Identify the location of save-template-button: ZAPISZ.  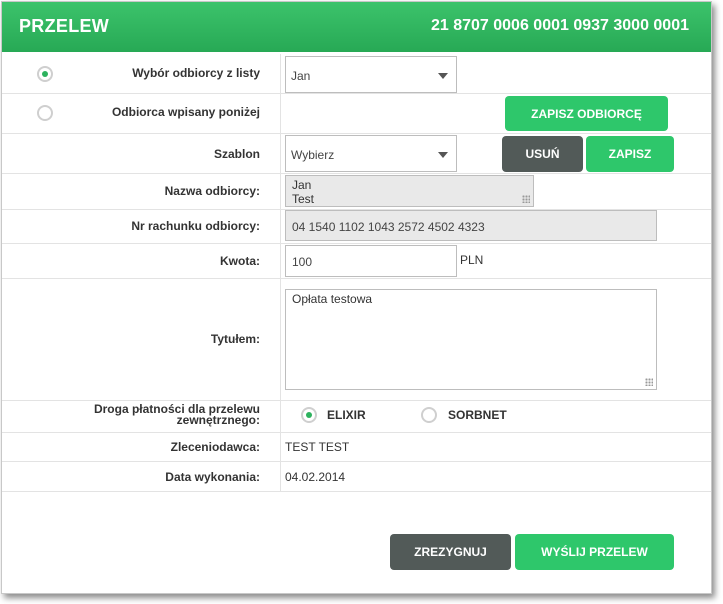
(630, 154).